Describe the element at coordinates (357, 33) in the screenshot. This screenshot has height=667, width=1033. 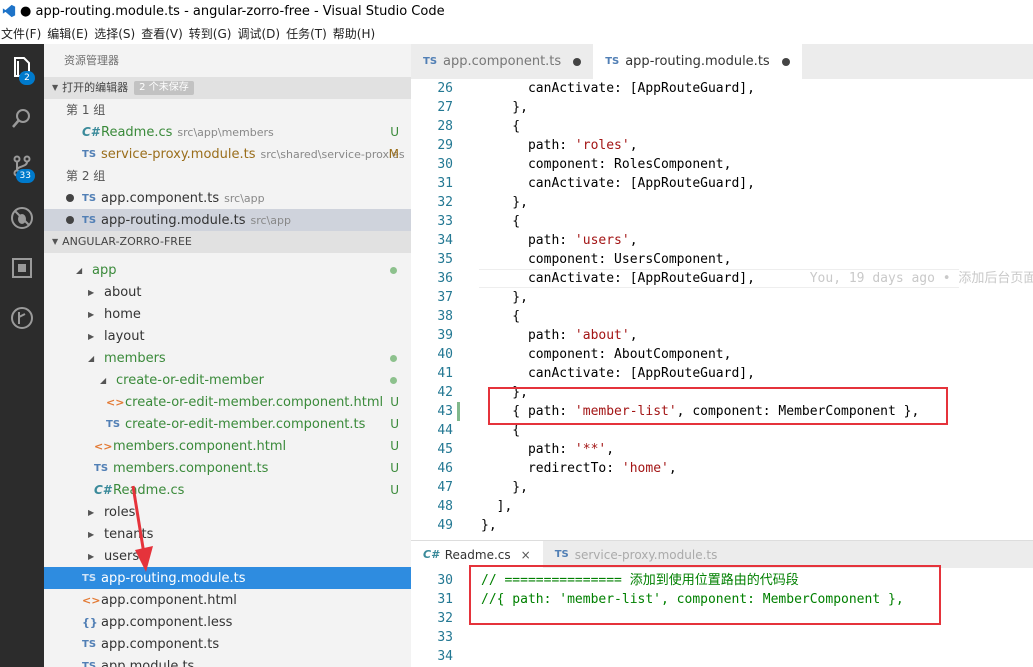
I see `menu-help: 帮助(H)` at that location.